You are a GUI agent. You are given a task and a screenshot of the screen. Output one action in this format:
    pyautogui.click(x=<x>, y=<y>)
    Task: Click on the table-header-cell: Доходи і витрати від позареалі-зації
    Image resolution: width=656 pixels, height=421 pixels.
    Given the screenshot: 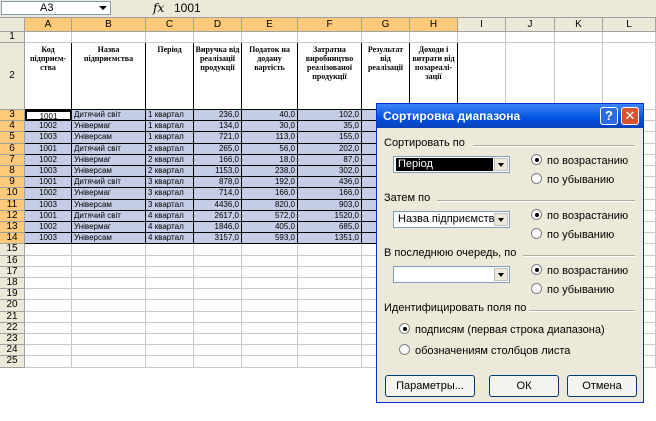 What is the action you would take?
    pyautogui.click(x=434, y=76)
    